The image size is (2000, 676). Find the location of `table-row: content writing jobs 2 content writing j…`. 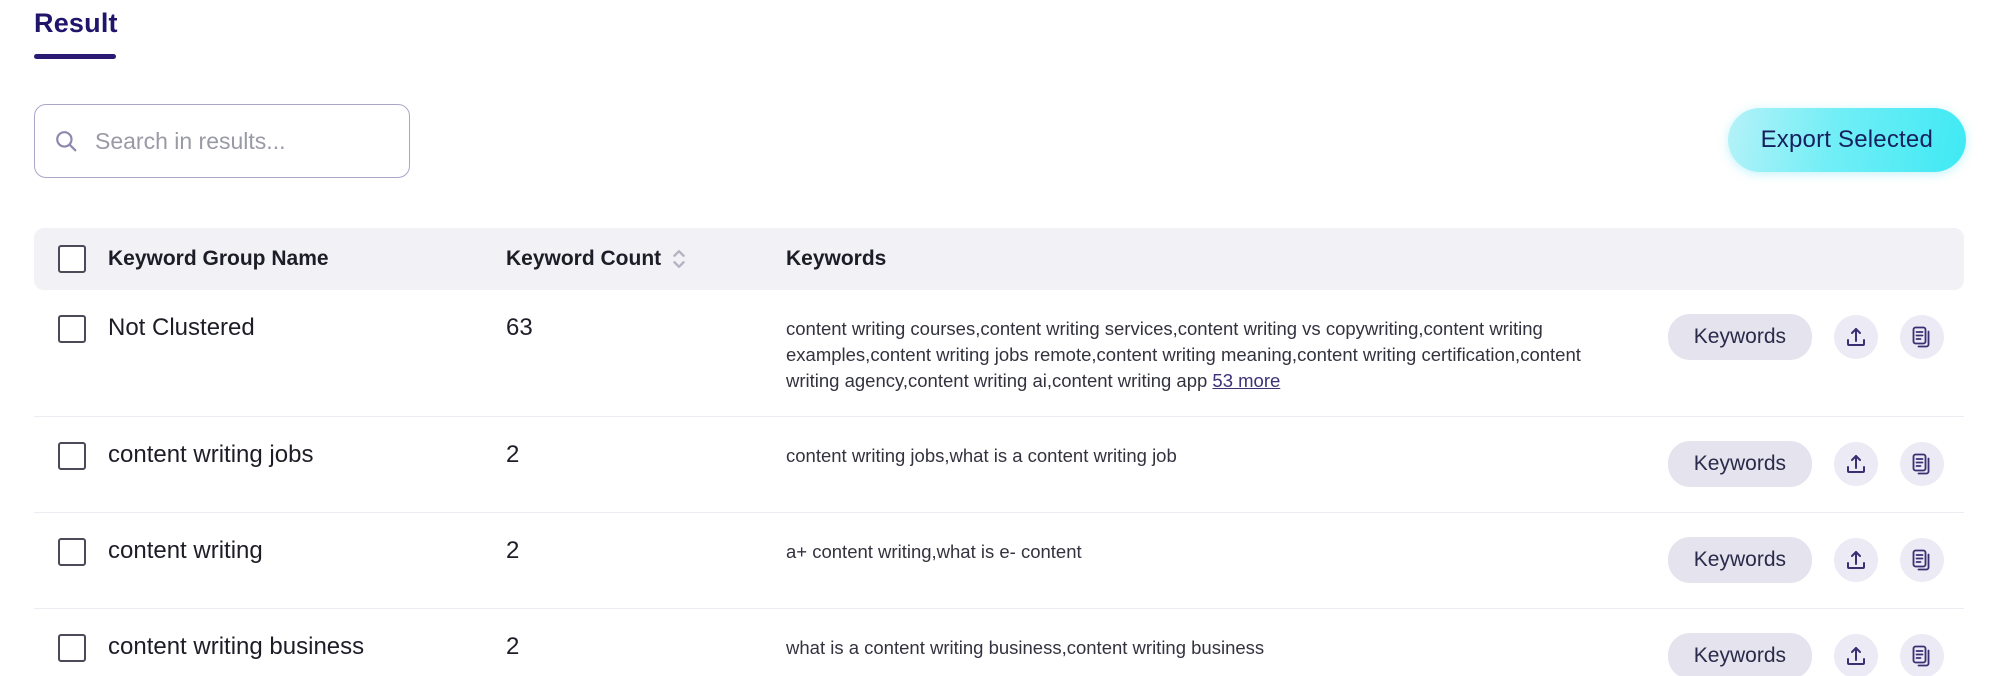

table-row: content writing jobs 2 content writing j… is located at coordinates (999, 465).